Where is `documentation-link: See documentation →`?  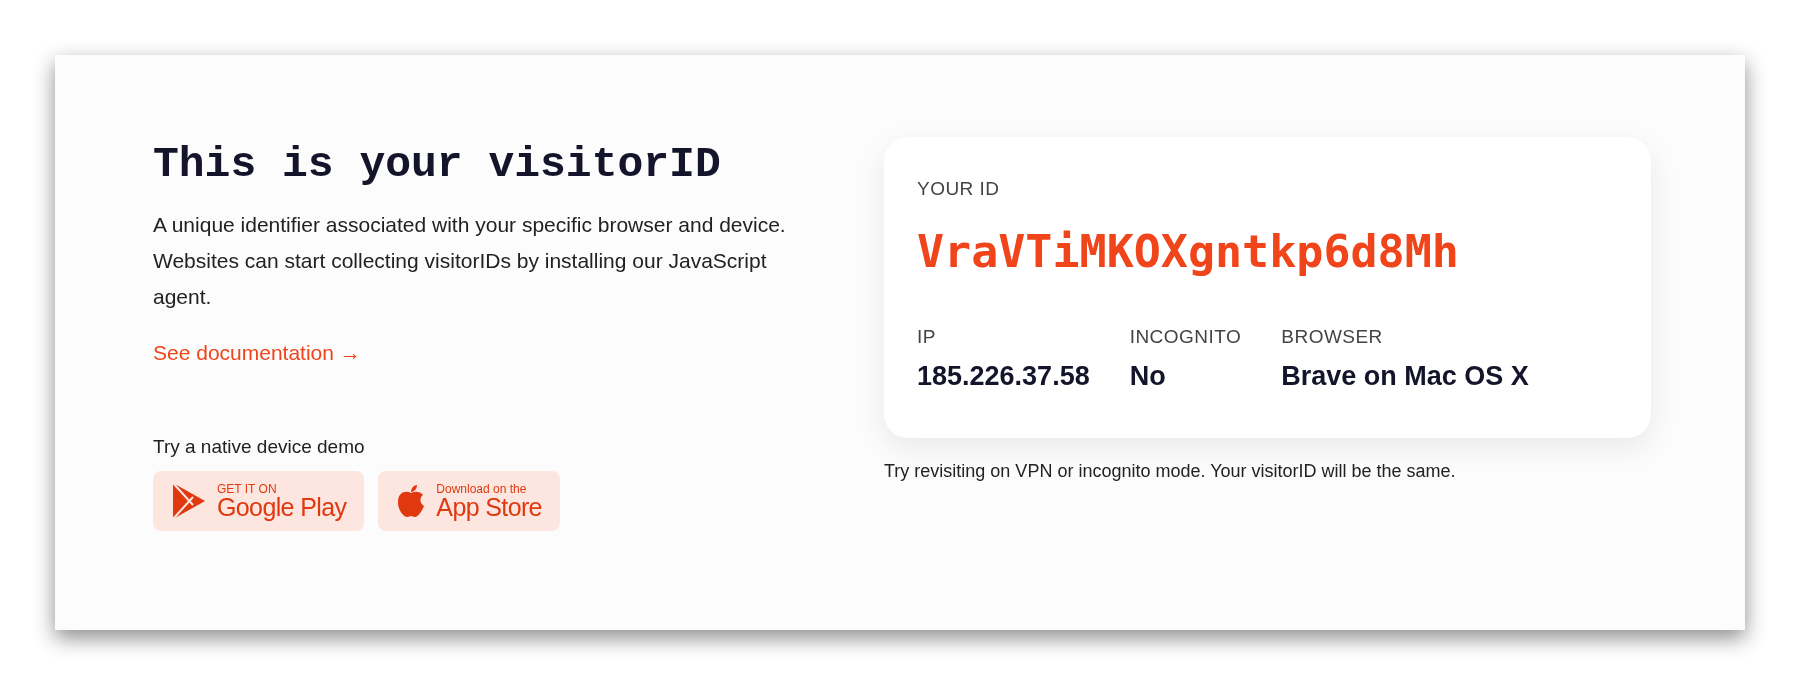 documentation-link: See documentation → is located at coordinates (257, 353).